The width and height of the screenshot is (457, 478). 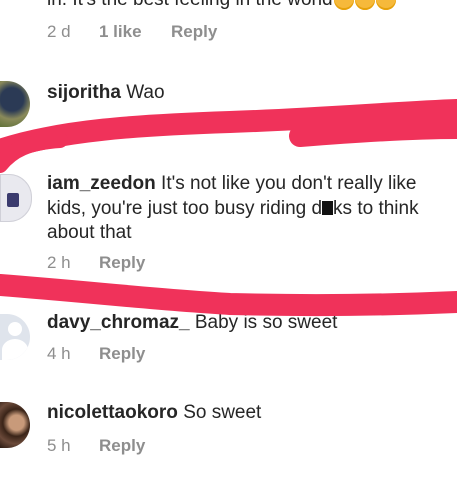 What do you see at coordinates (59, 353) in the screenshot?
I see `comment-time: 4 h` at bounding box center [59, 353].